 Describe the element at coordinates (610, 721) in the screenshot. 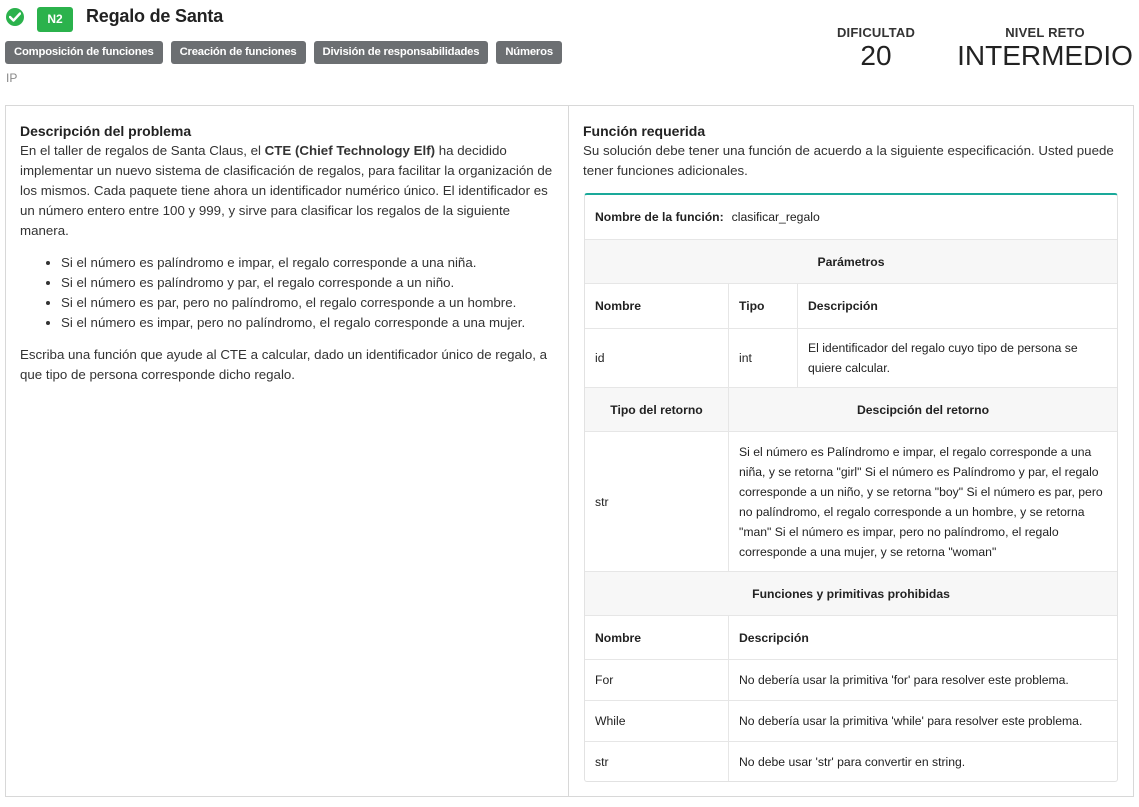

I see `forbidden-name: While` at that location.